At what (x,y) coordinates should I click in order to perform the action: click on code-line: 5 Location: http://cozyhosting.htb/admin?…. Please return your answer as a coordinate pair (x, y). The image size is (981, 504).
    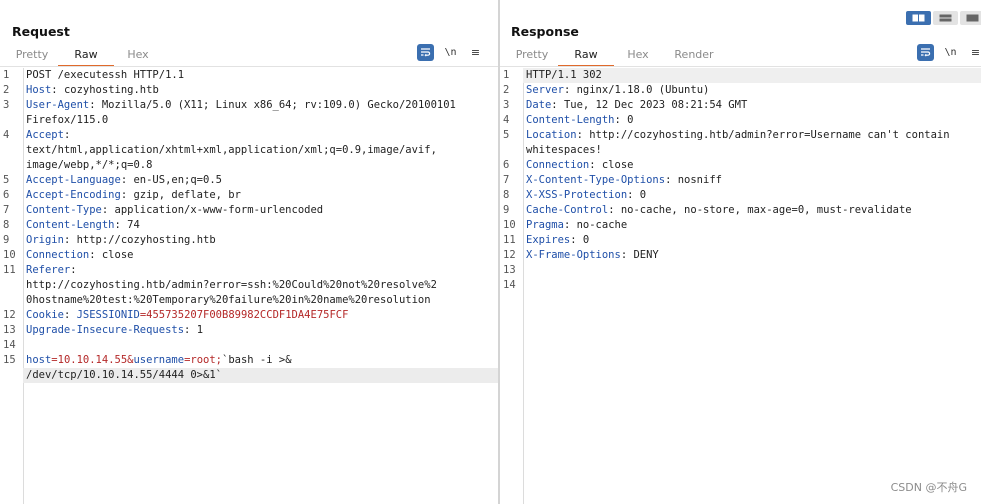
    Looking at the image, I should click on (740, 135).